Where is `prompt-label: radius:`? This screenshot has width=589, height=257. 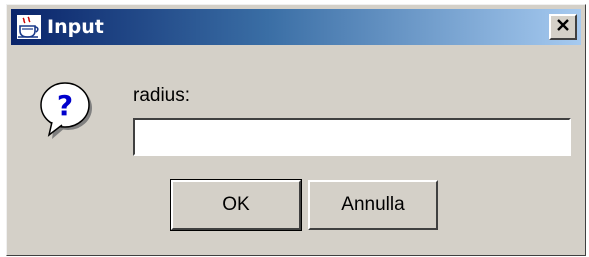
prompt-label: radius: is located at coordinates (162, 95).